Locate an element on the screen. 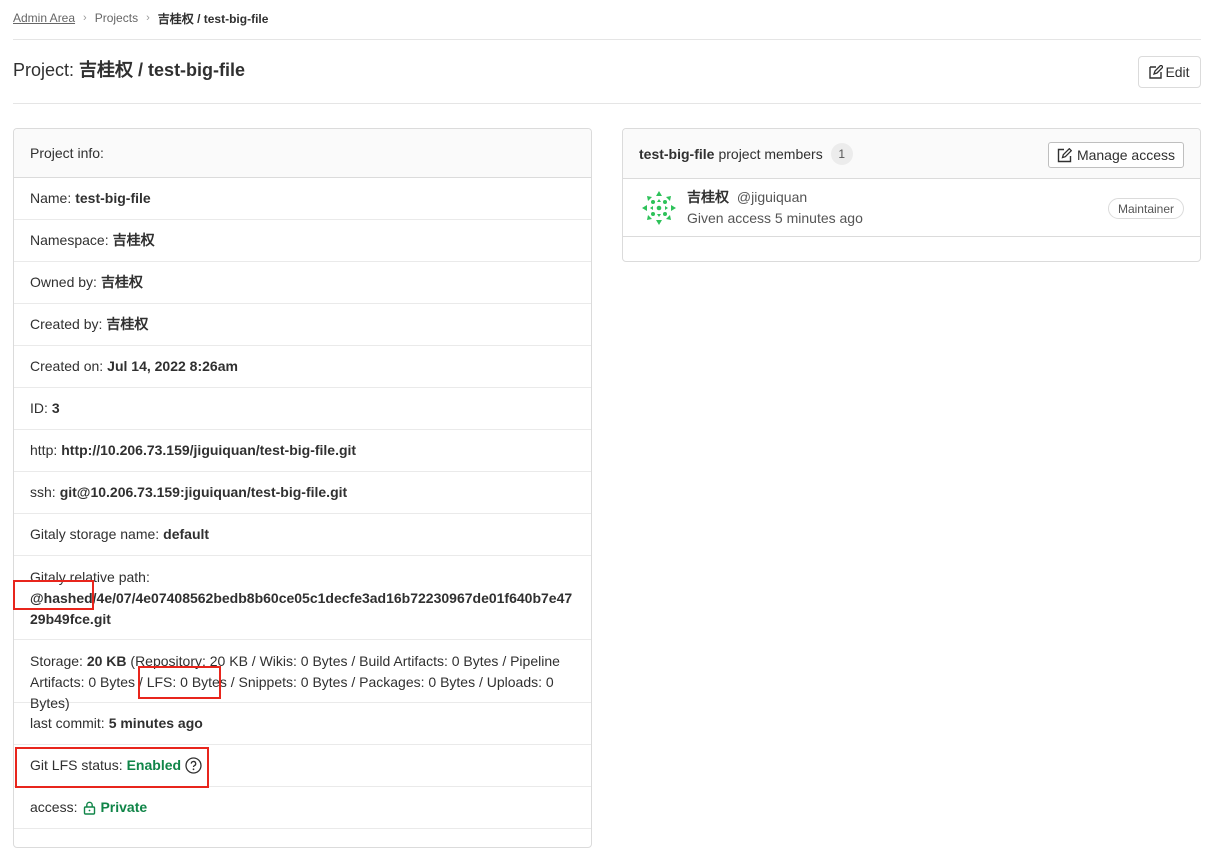 Image resolution: width=1214 pixels, height=848 pixels. info-label: ID: is located at coordinates (39, 408).